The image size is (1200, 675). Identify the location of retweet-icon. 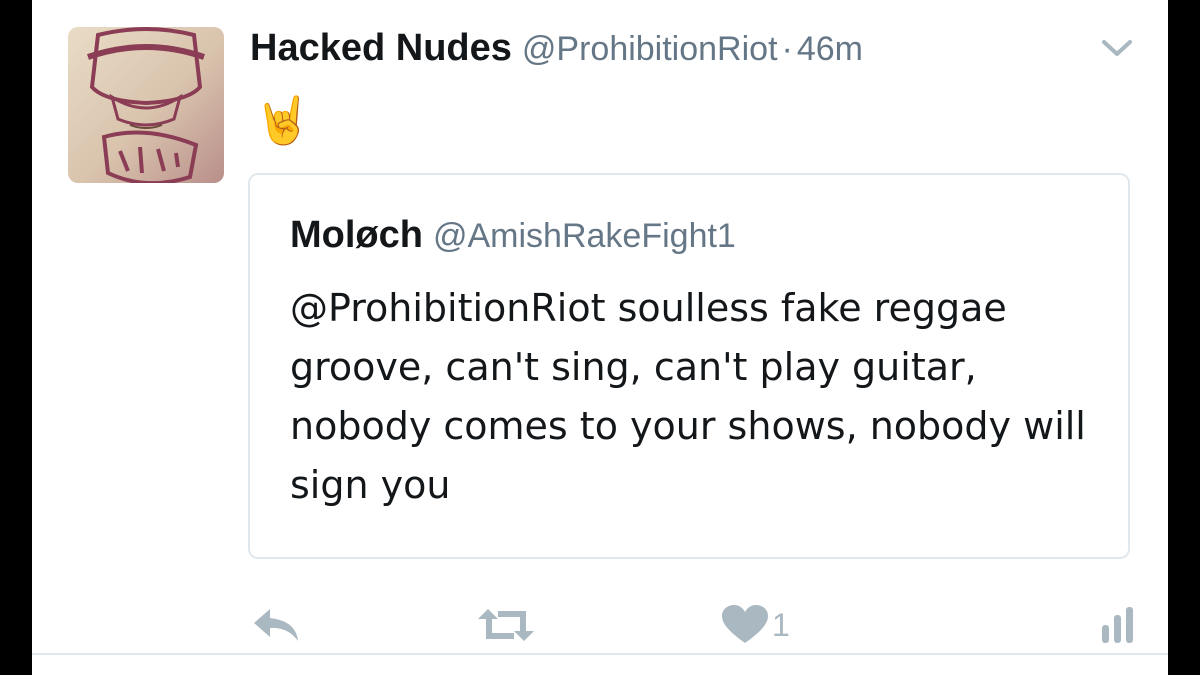
(506, 625).